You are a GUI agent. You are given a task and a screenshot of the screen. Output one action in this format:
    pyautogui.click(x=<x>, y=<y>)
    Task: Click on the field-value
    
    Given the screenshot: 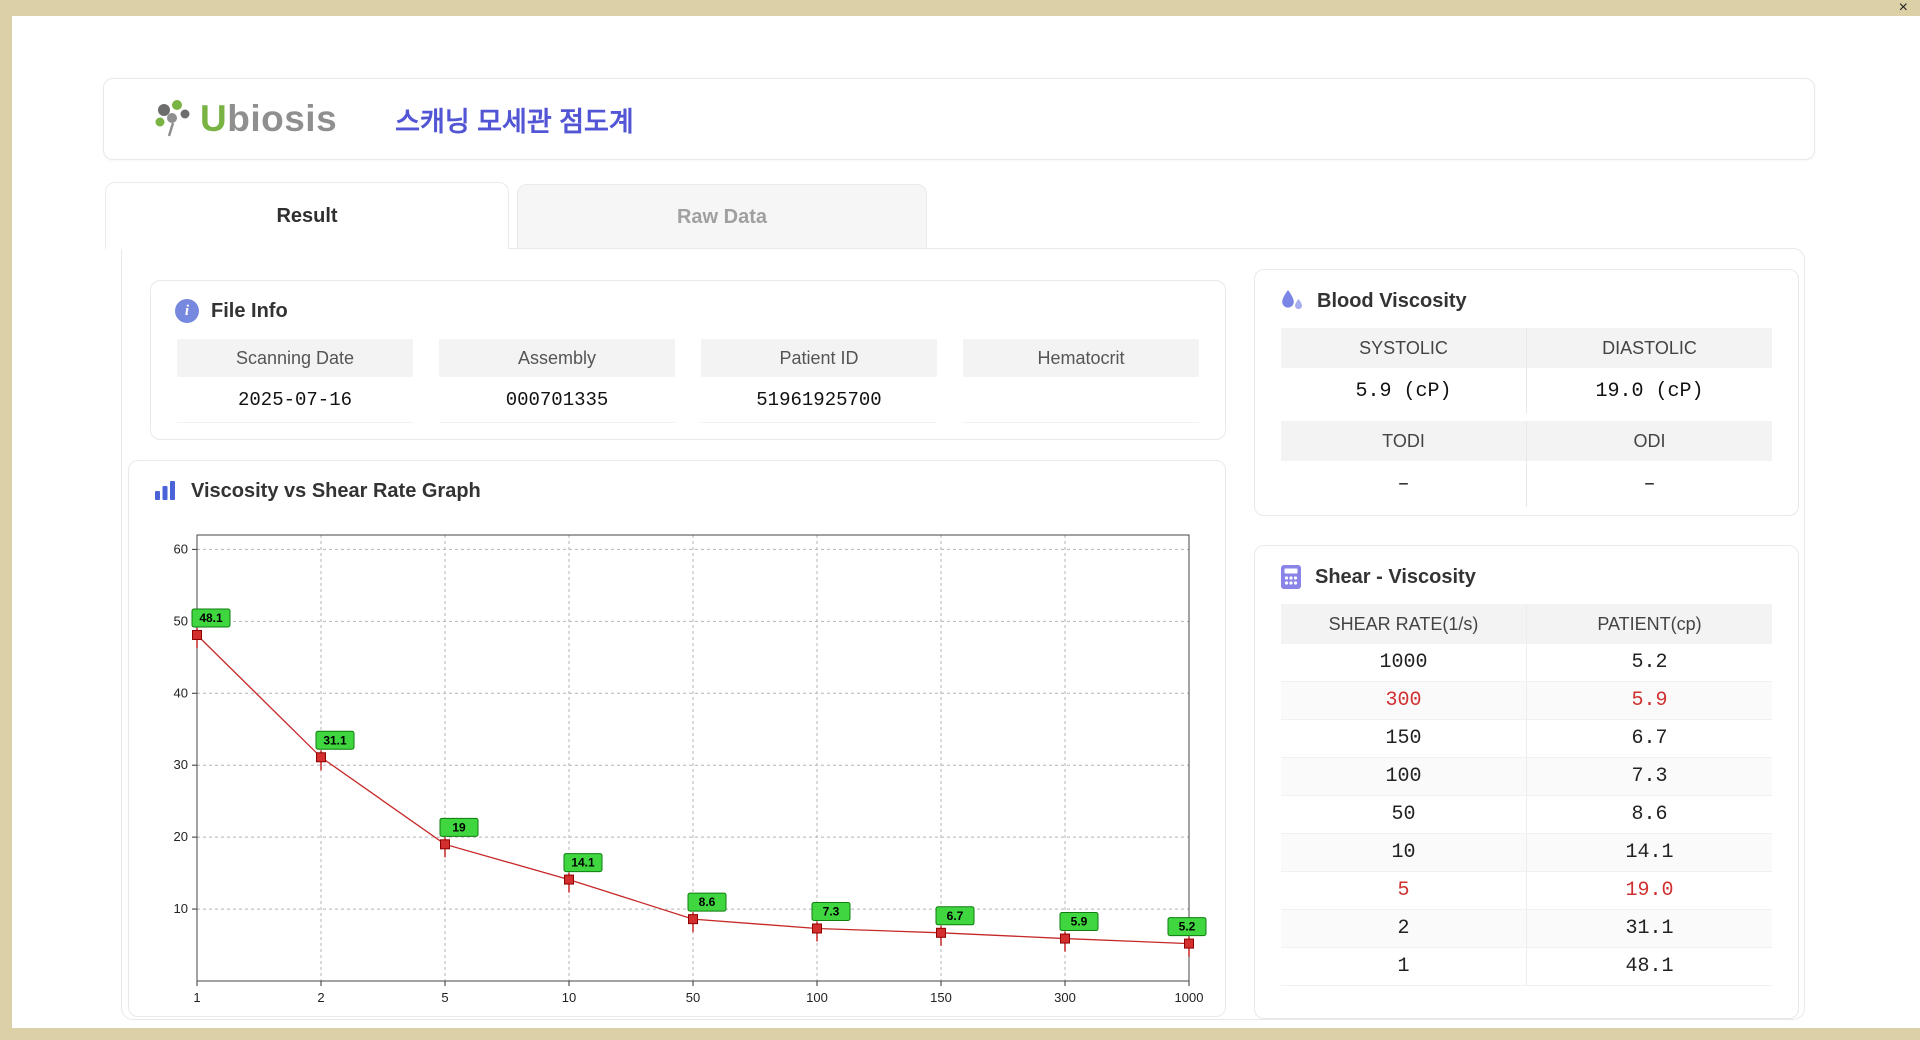 What is the action you would take?
    pyautogui.click(x=1081, y=400)
    